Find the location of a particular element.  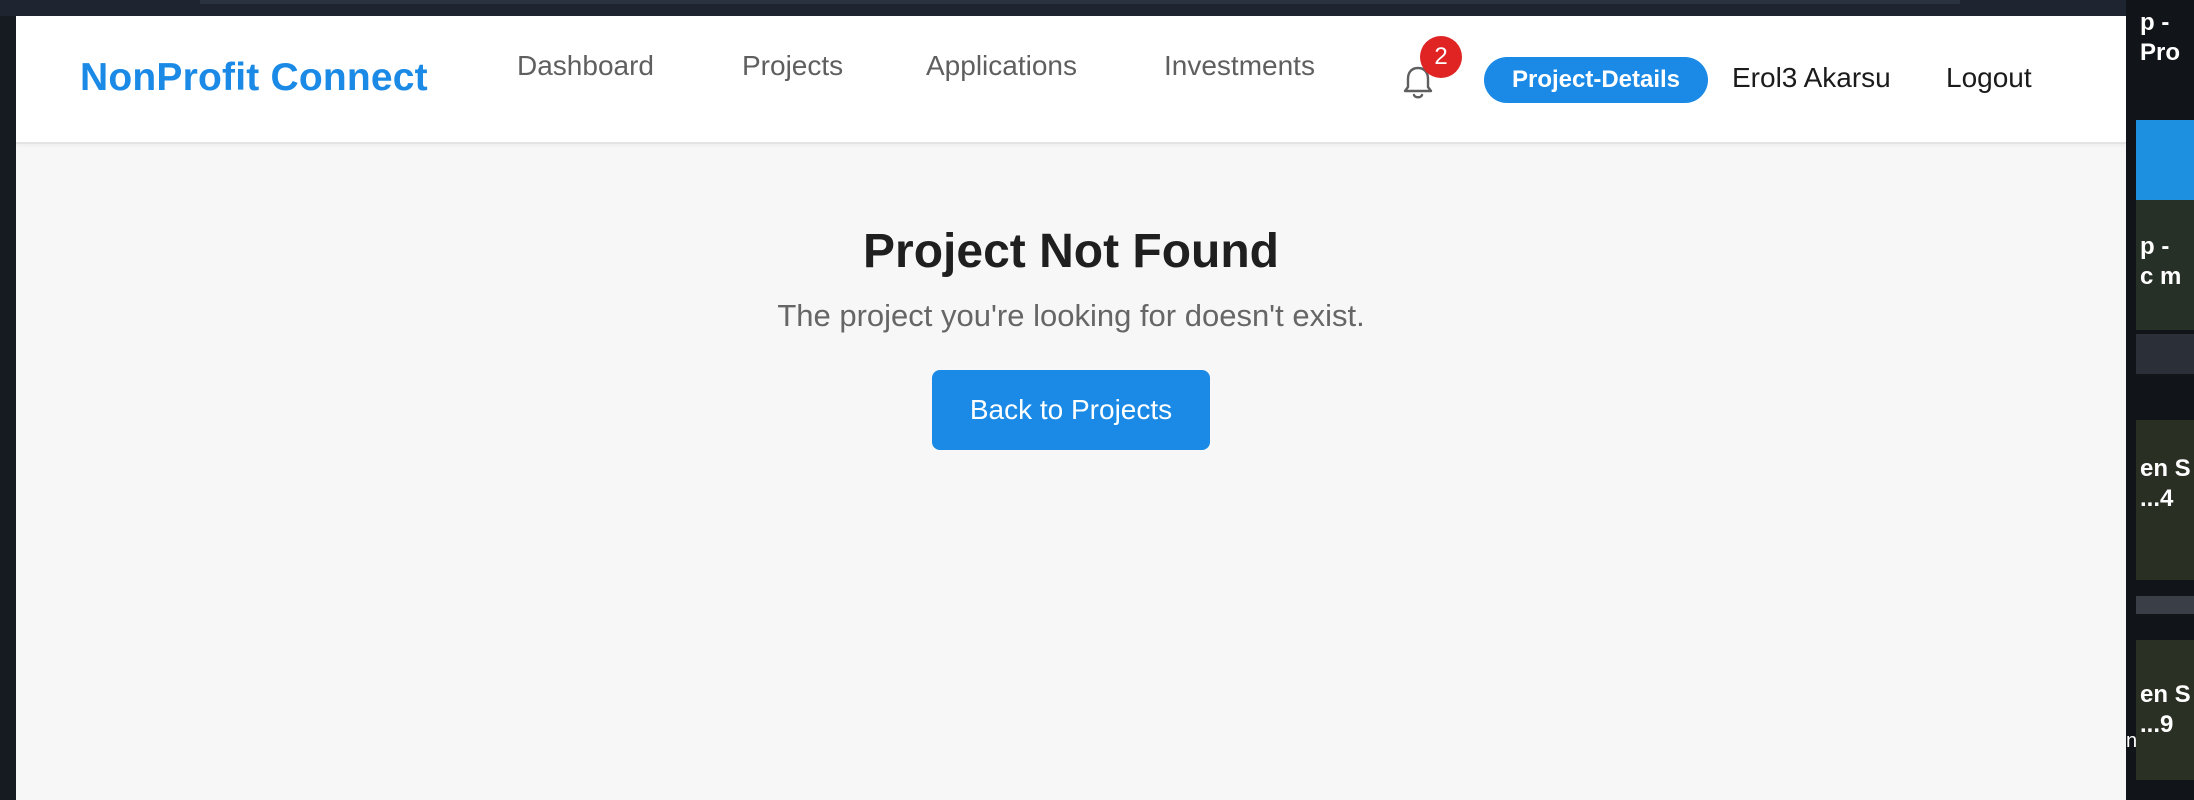

background-window-edge: p - Pro p - c m en S ...4 en S ...9 n is located at coordinates (2160, 400).